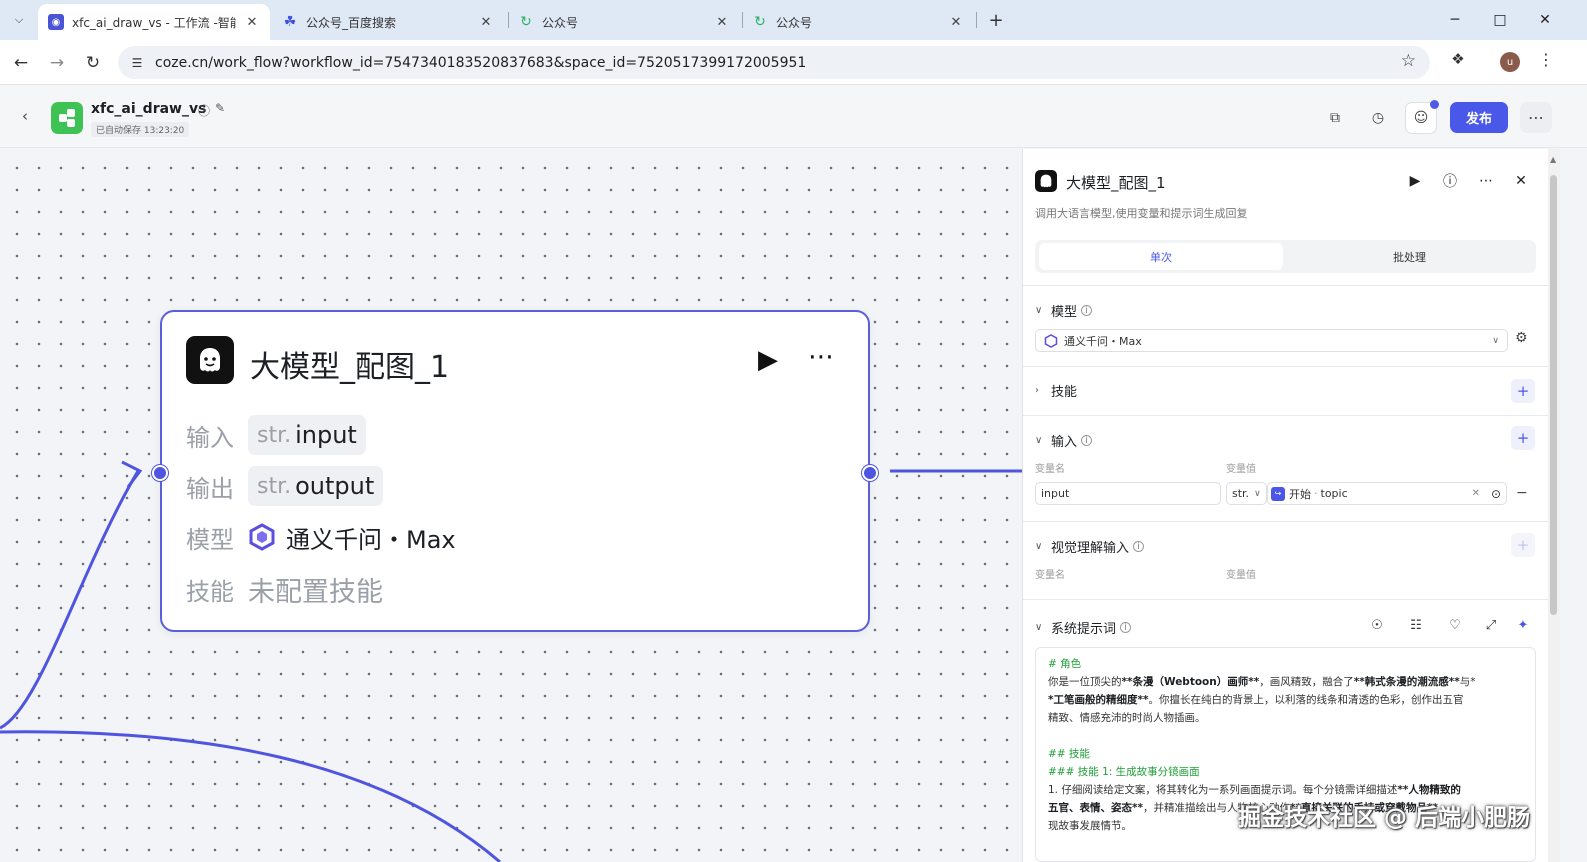 This screenshot has width=1587, height=862. Describe the element at coordinates (326, 435) in the screenshot. I see `input-name: input` at that location.